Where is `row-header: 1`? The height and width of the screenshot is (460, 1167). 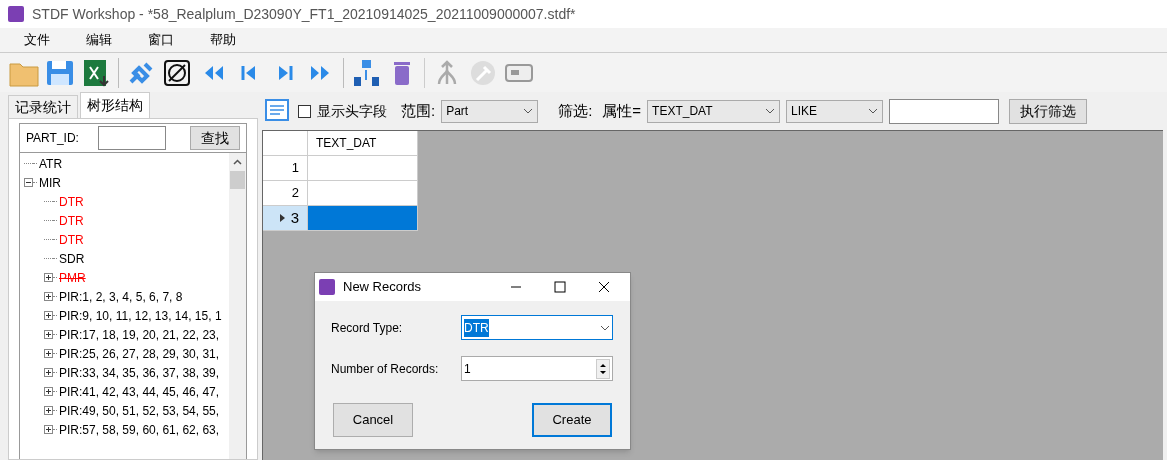
row-header: 1 is located at coordinates (285, 168).